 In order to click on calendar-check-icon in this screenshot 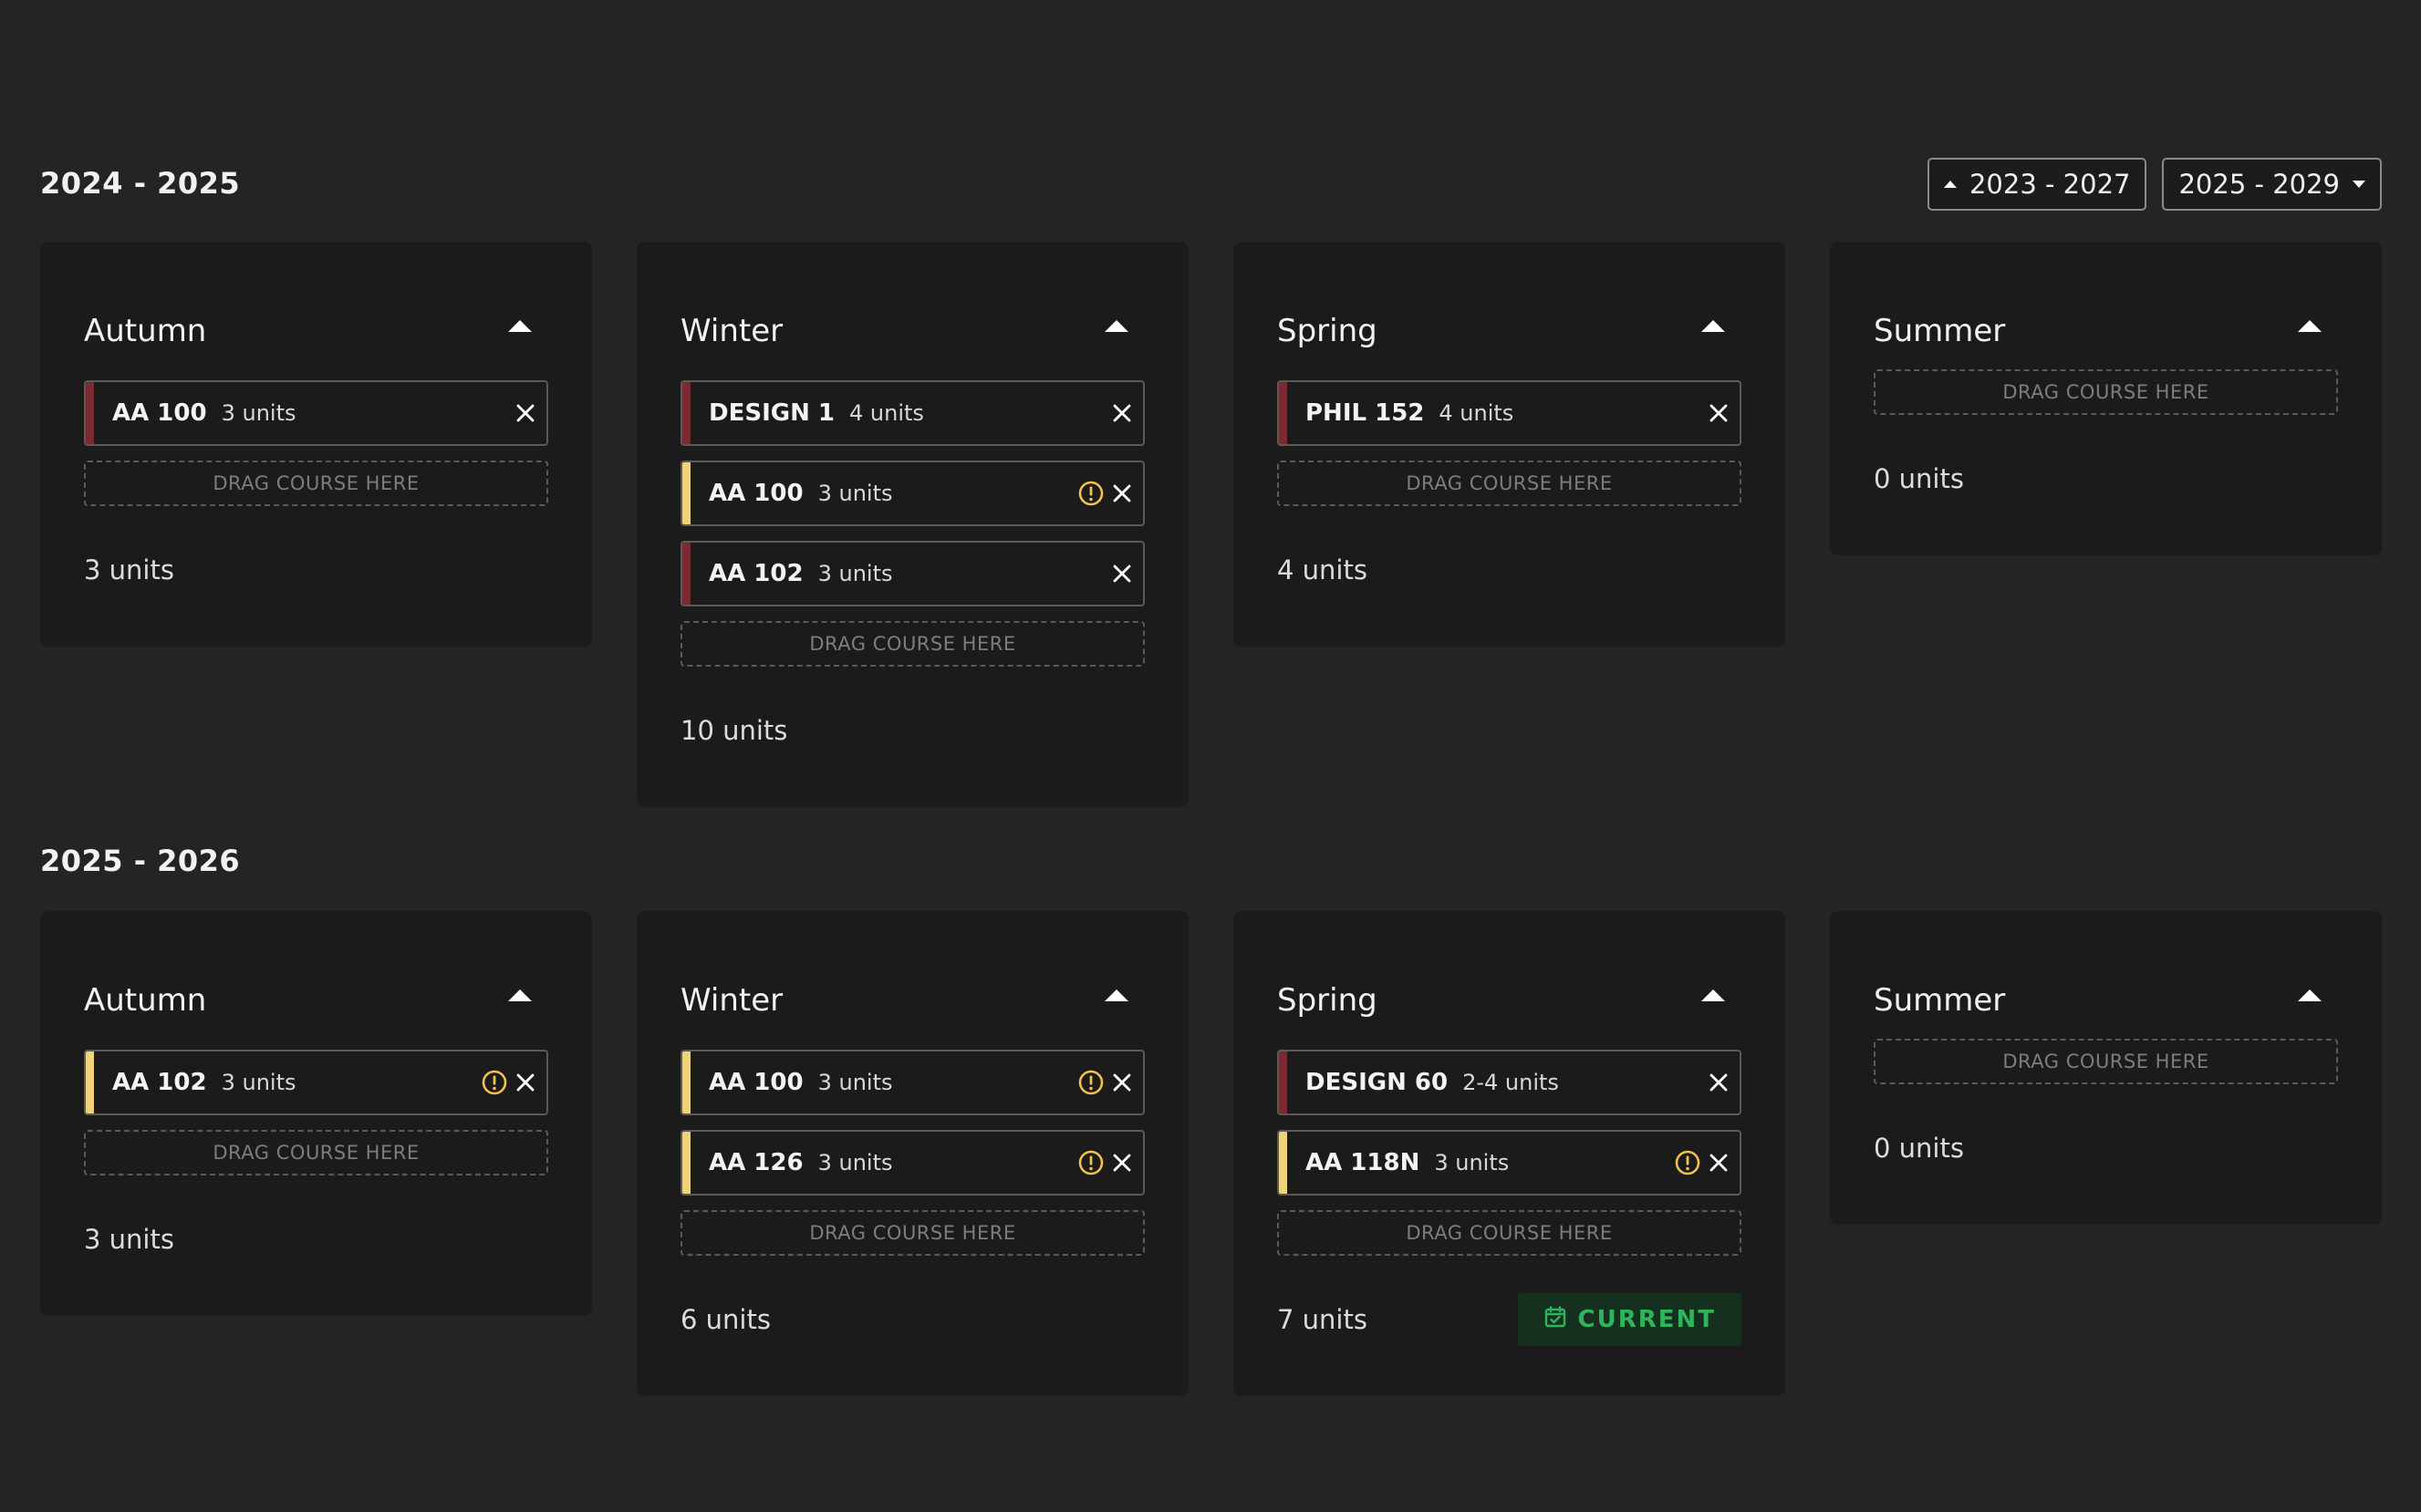, I will do `click(1555, 1320)`.